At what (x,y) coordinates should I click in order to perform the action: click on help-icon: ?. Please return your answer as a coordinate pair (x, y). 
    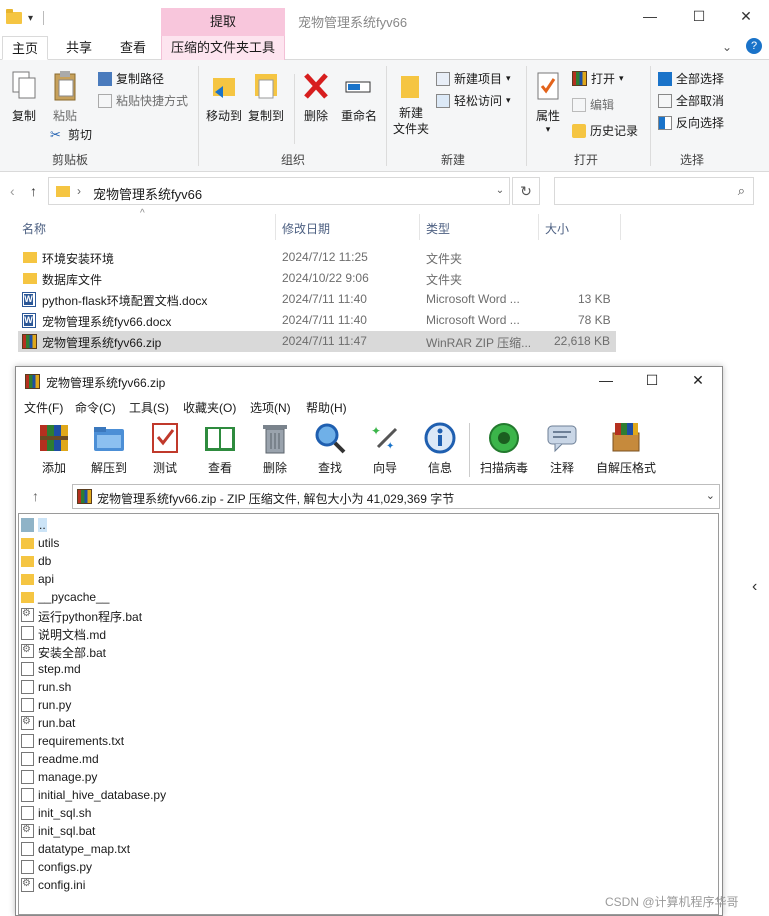
    Looking at the image, I should click on (754, 46).